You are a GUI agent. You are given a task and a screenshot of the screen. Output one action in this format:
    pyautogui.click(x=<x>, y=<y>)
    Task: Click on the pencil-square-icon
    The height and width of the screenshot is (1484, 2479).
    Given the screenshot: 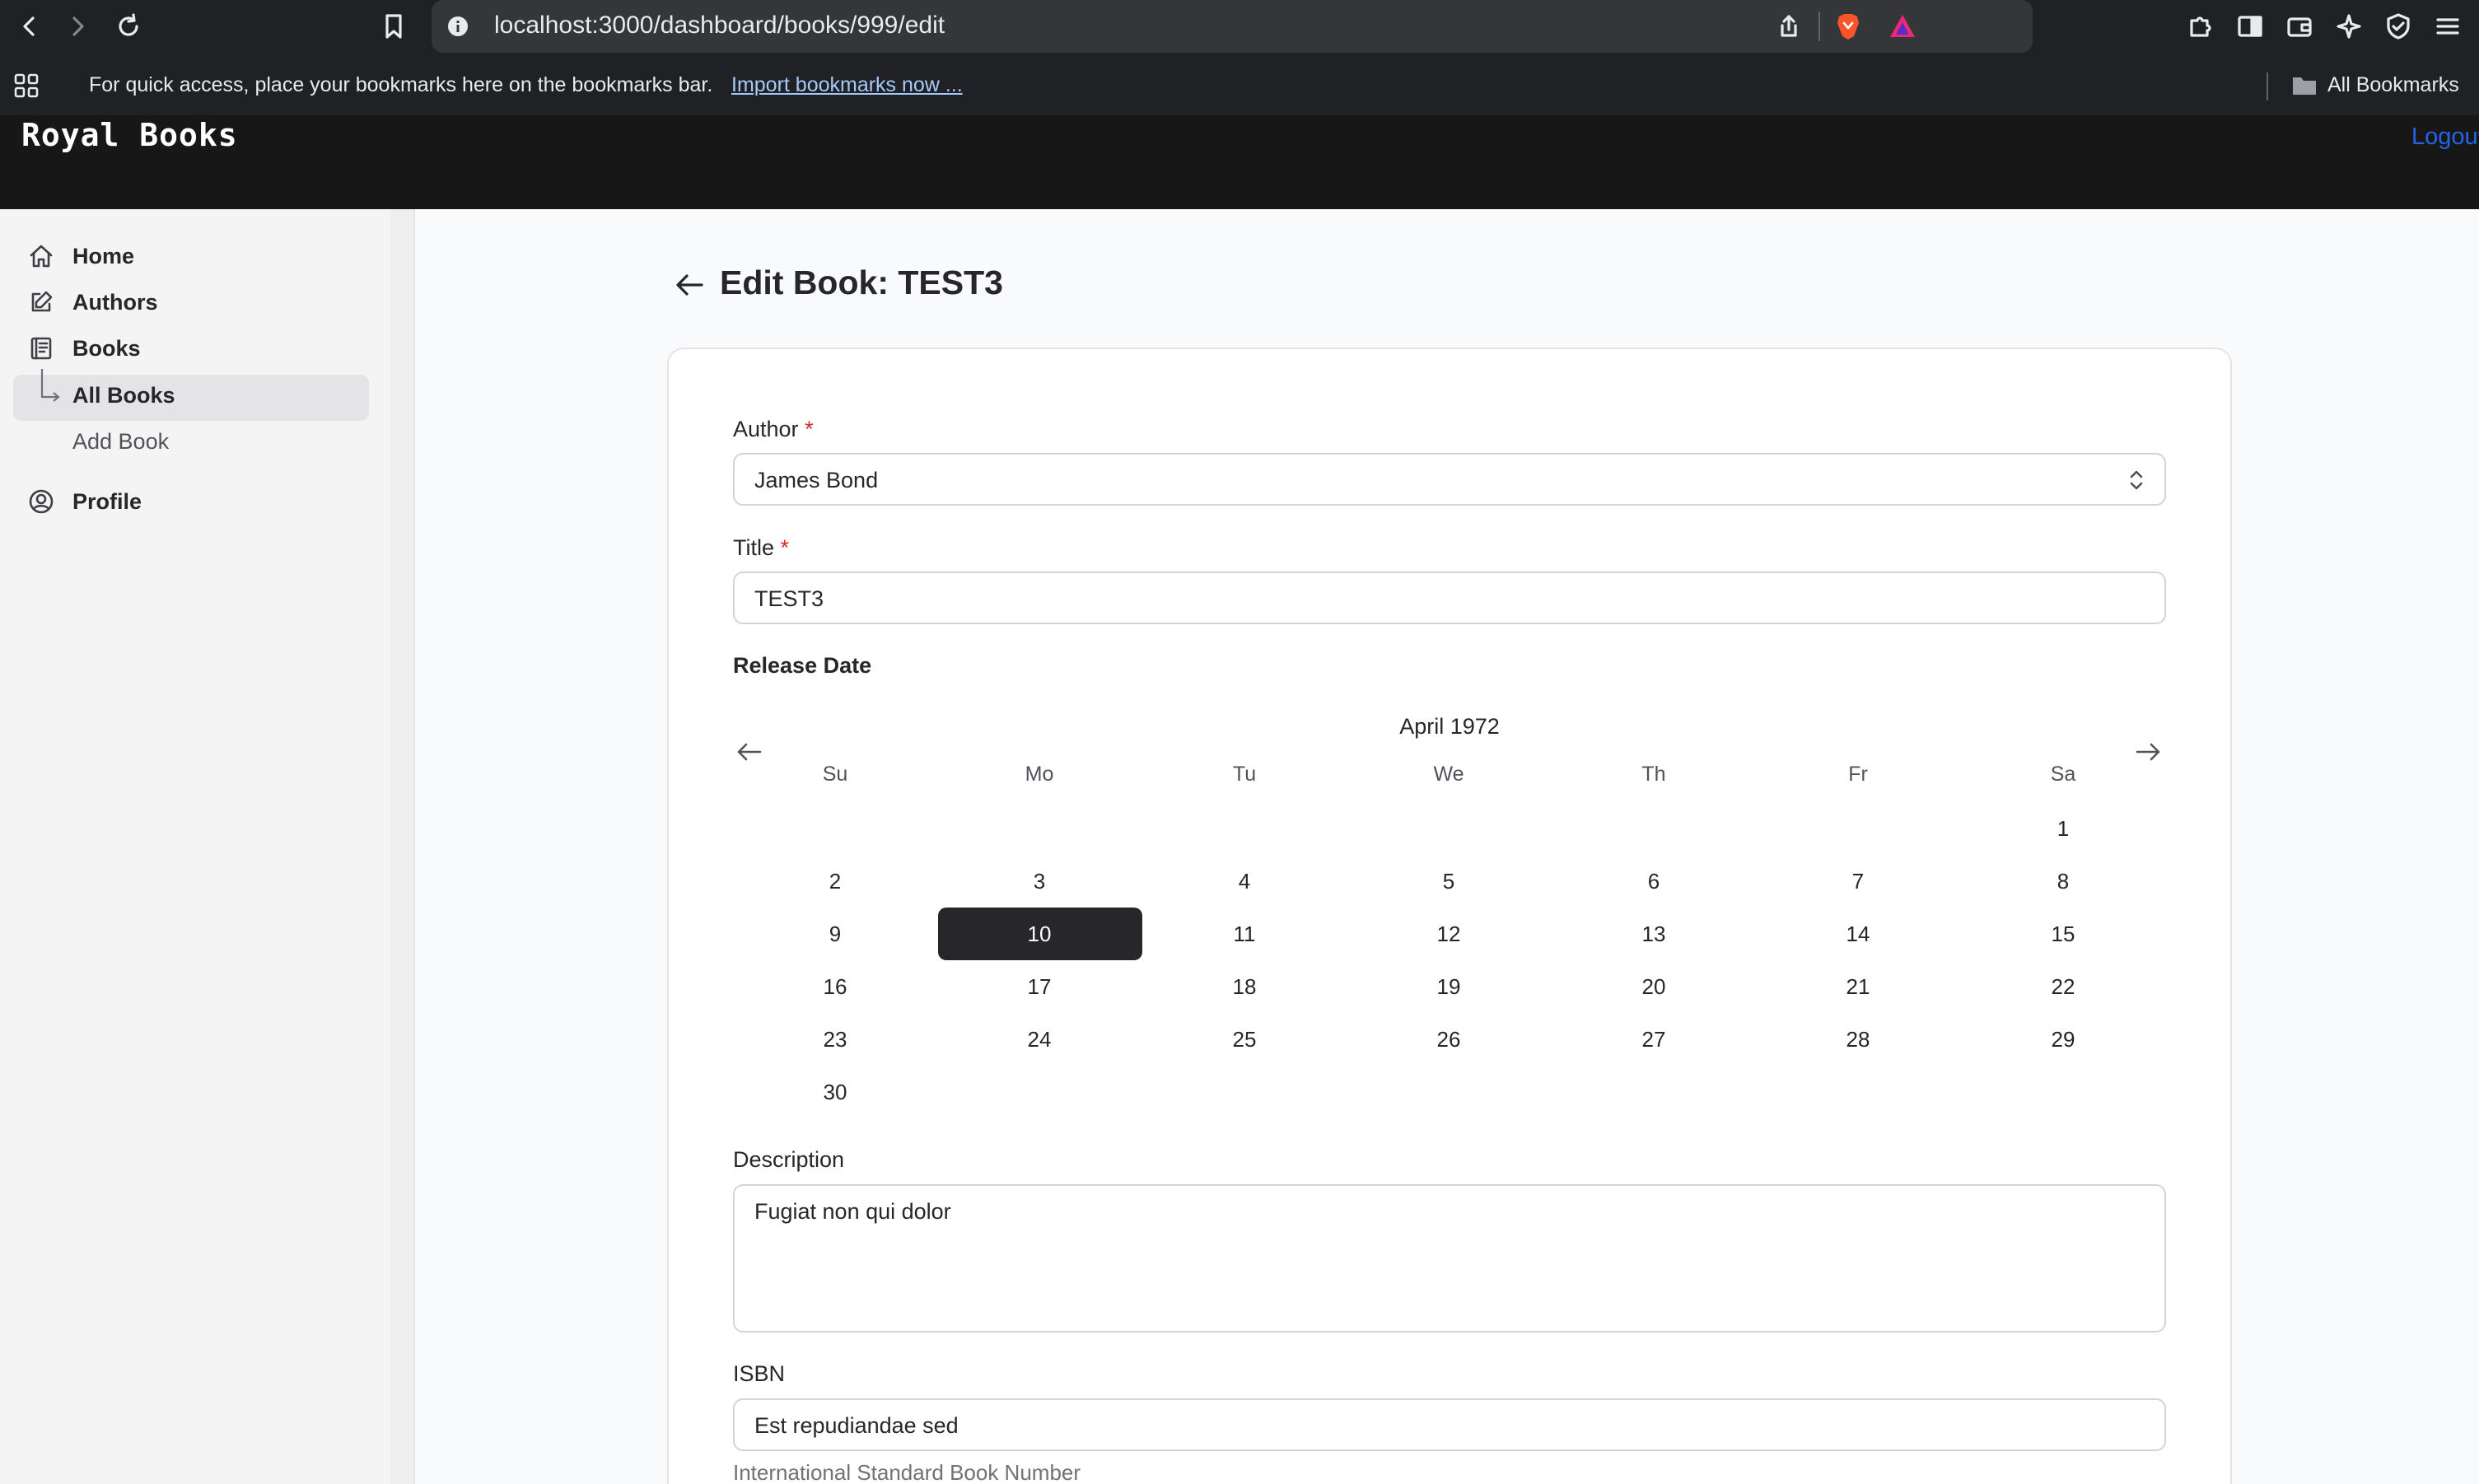 What is the action you would take?
    pyautogui.click(x=43, y=302)
    